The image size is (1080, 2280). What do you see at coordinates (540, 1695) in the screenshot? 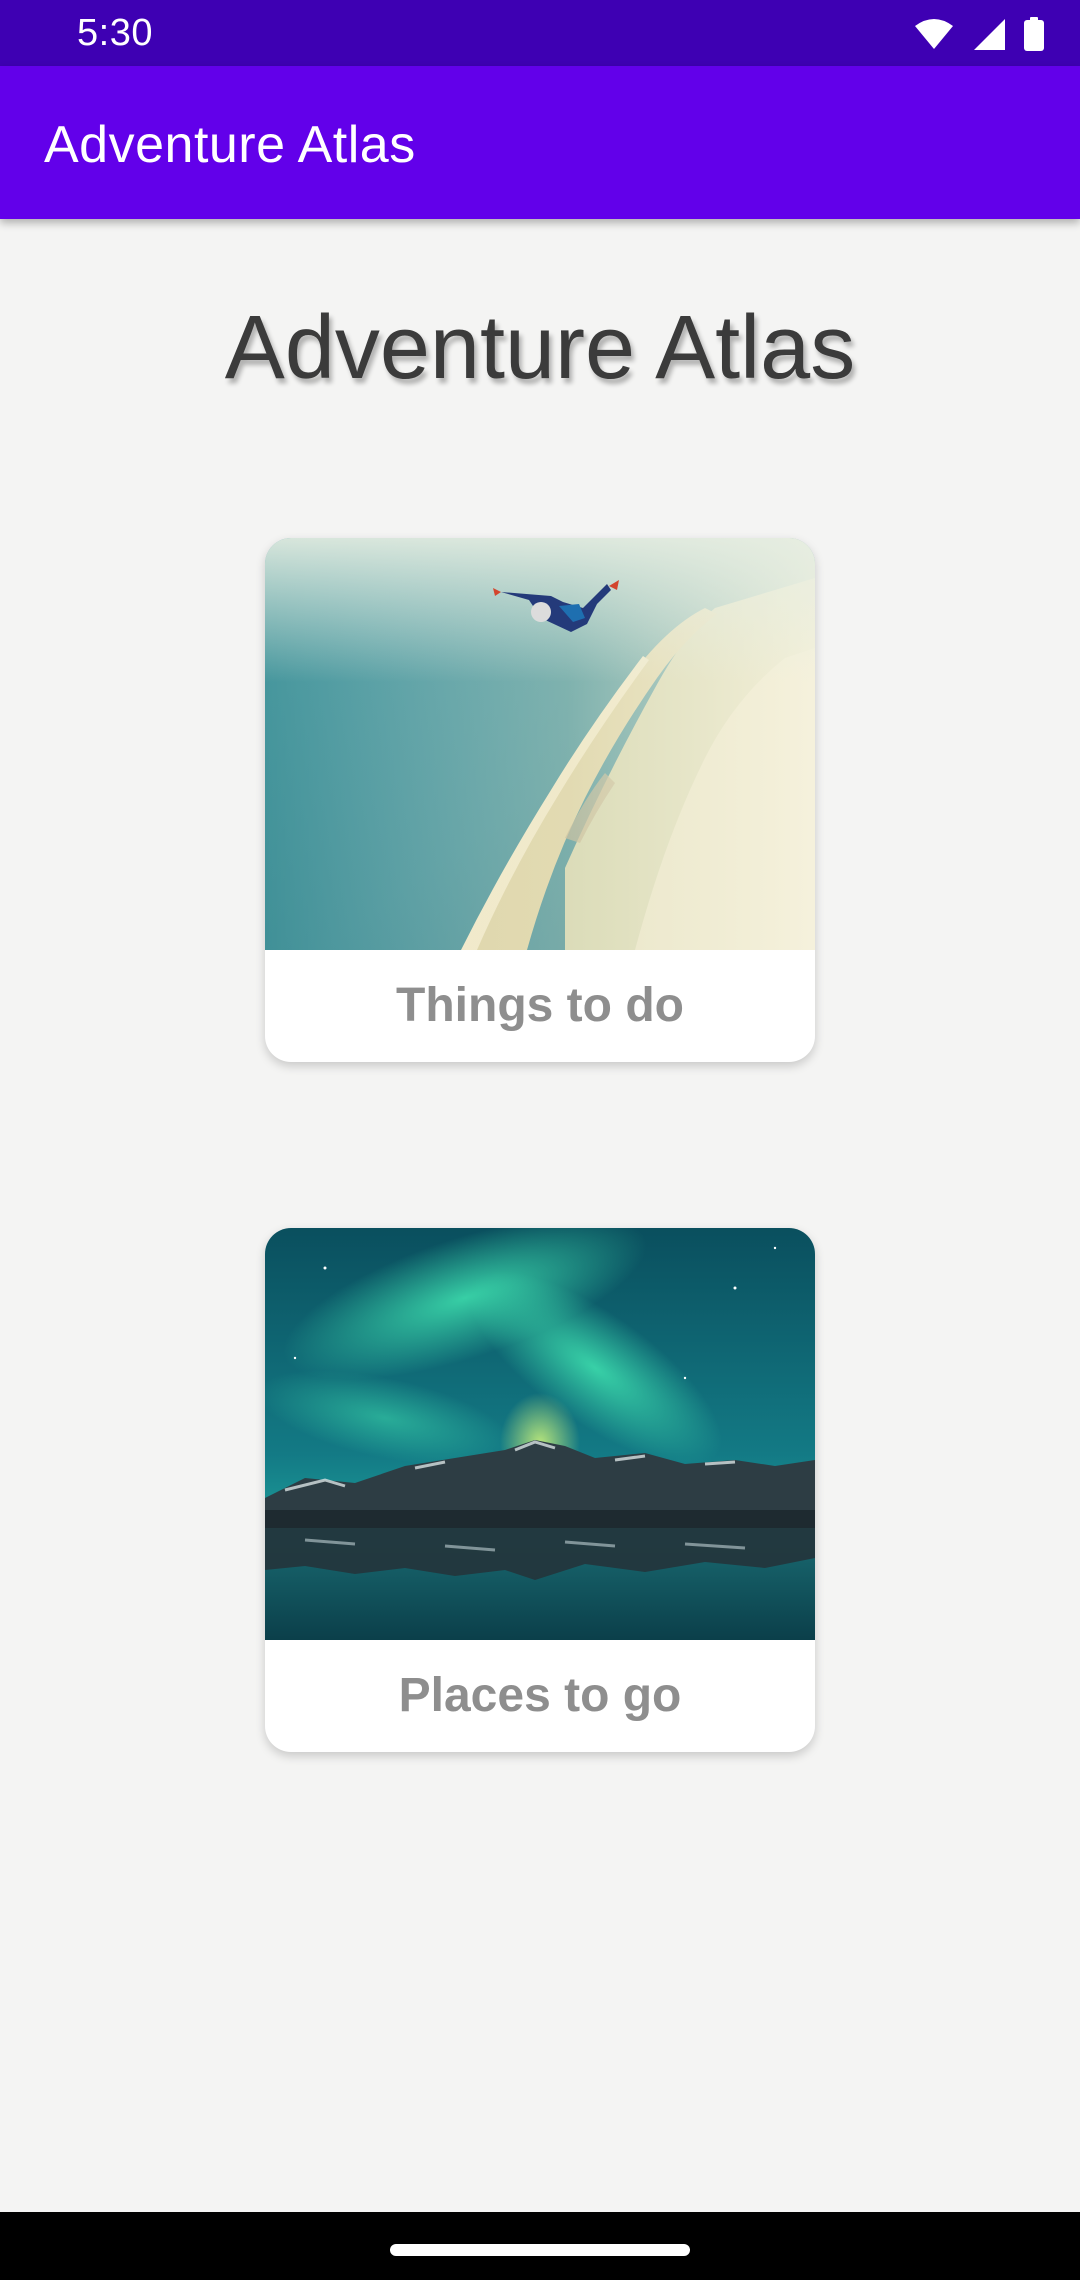
I see `places-to-go-label: Places to go` at bounding box center [540, 1695].